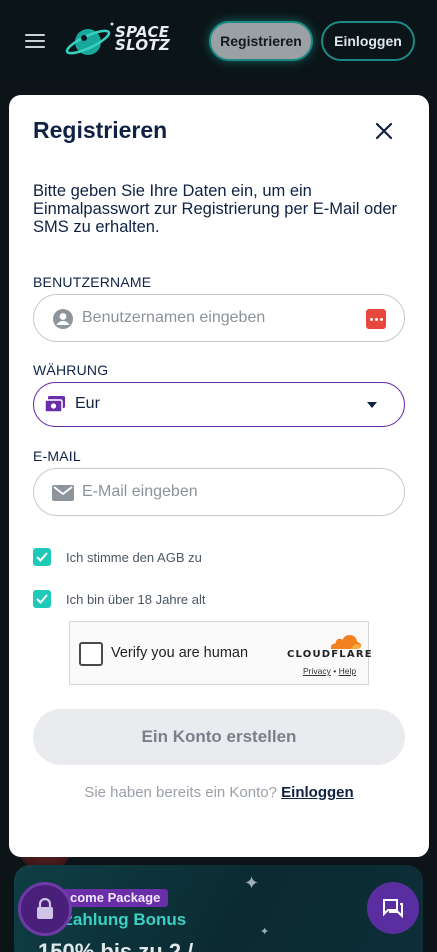 The height and width of the screenshot is (952, 437). I want to click on email-input, so click(217, 492).